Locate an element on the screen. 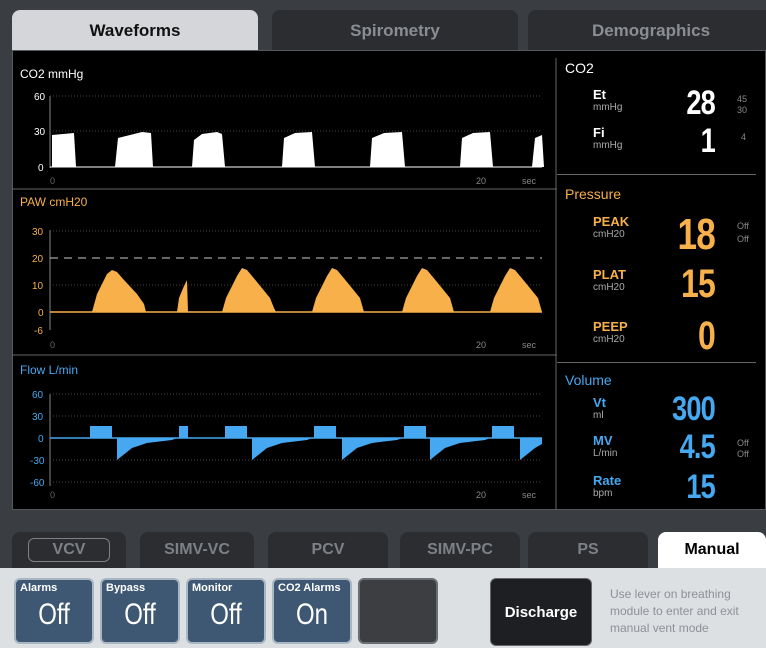  vt-unit: ml is located at coordinates (598, 415).